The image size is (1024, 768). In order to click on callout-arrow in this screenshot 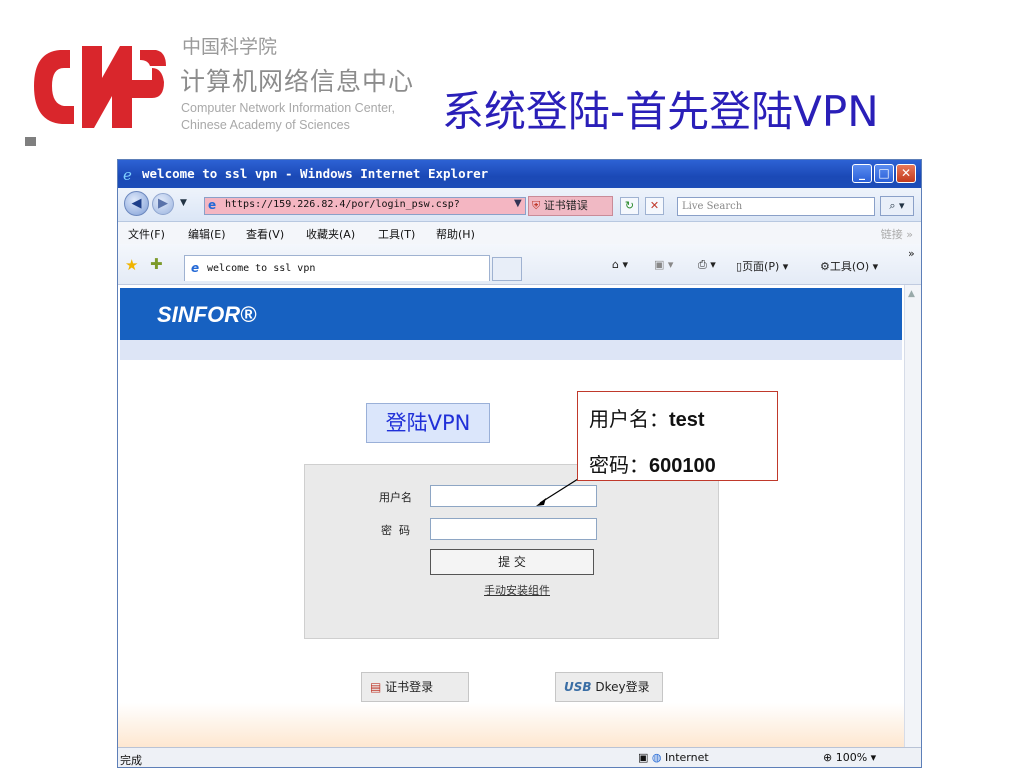, I will do `click(557, 492)`.